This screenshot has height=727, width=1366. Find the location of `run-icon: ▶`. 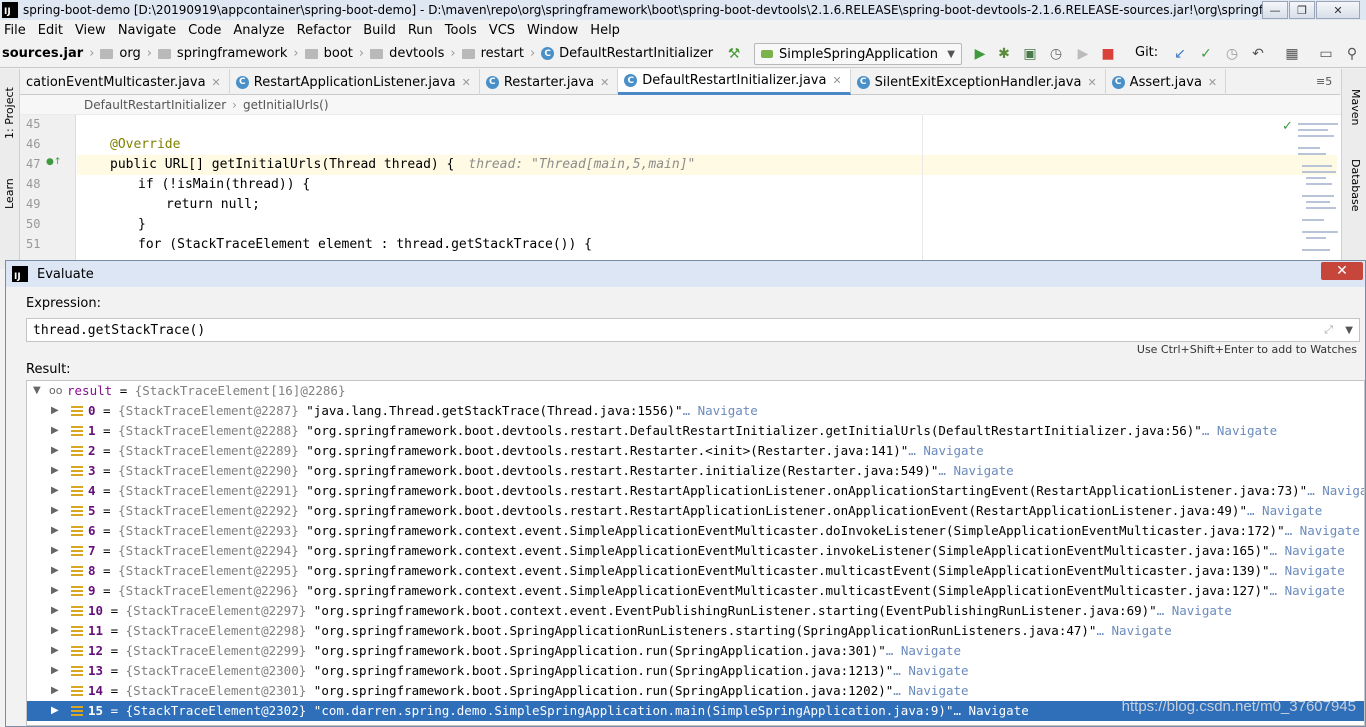

run-icon: ▶ is located at coordinates (980, 54).